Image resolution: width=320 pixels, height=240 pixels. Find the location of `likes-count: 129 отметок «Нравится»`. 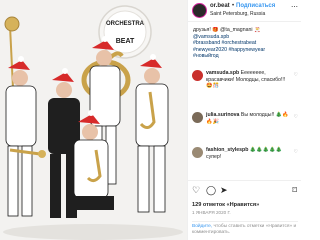

likes-count: 129 отметок «Нравится» is located at coordinates (225, 205).